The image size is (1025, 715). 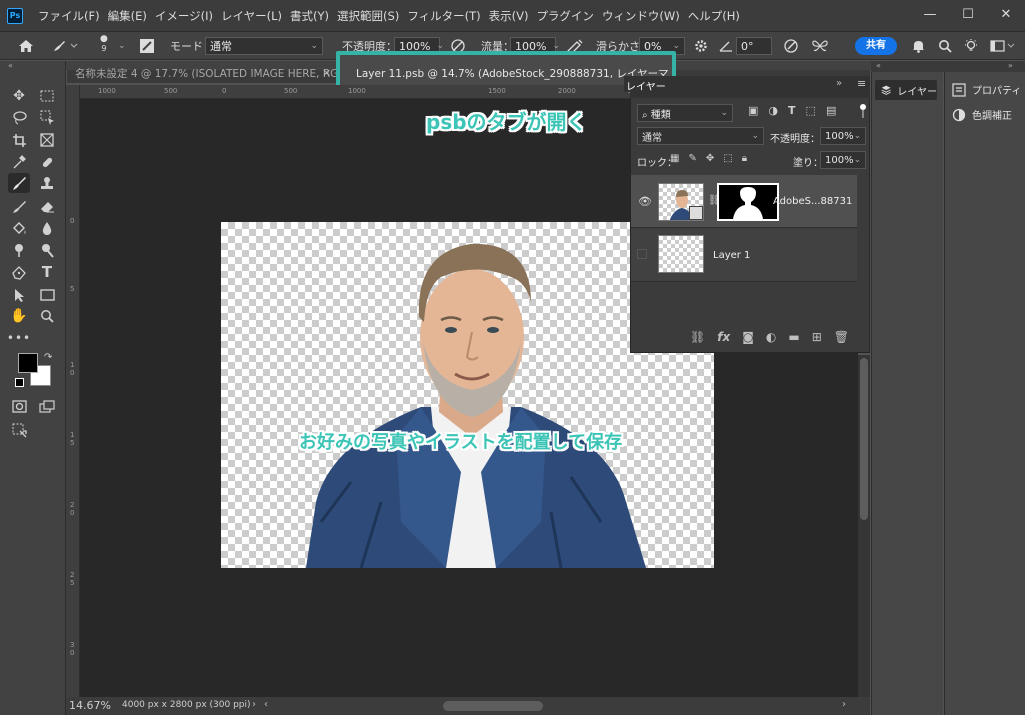 I want to click on gear-icon, so click(x=701, y=46).